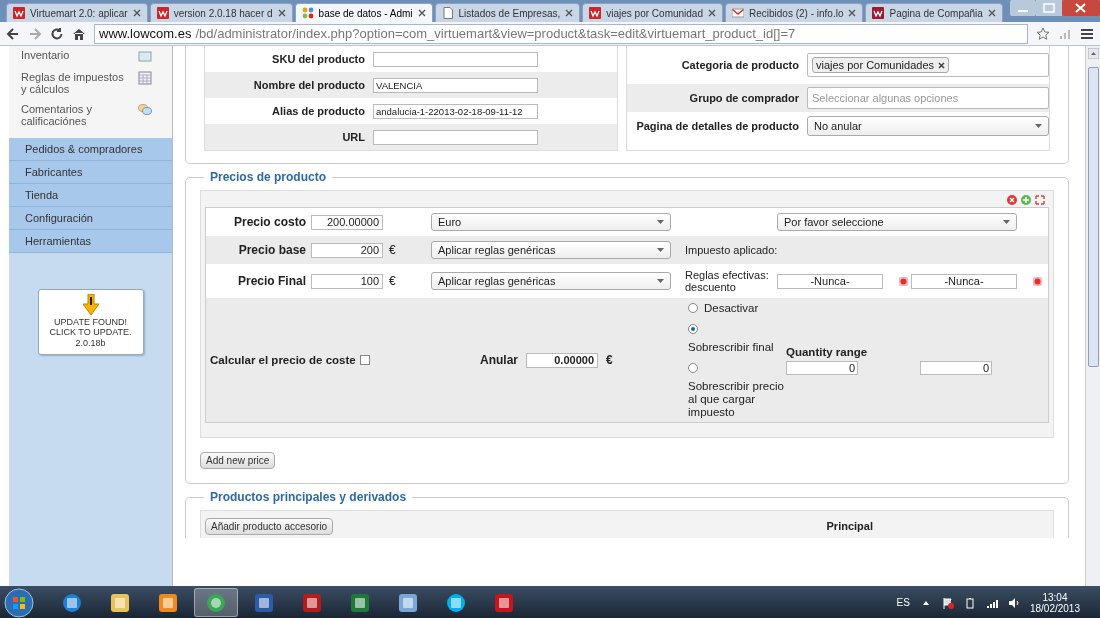 The width and height of the screenshot is (1100, 618). What do you see at coordinates (238, 460) in the screenshot?
I see `add-price-button: Add new price` at bounding box center [238, 460].